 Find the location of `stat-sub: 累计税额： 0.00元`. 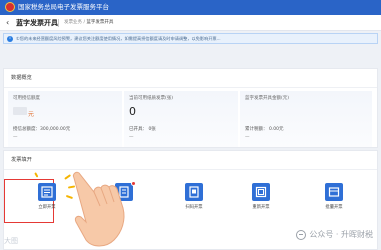

stat-sub: 累计税额： 0.00元 is located at coordinates (264, 130).